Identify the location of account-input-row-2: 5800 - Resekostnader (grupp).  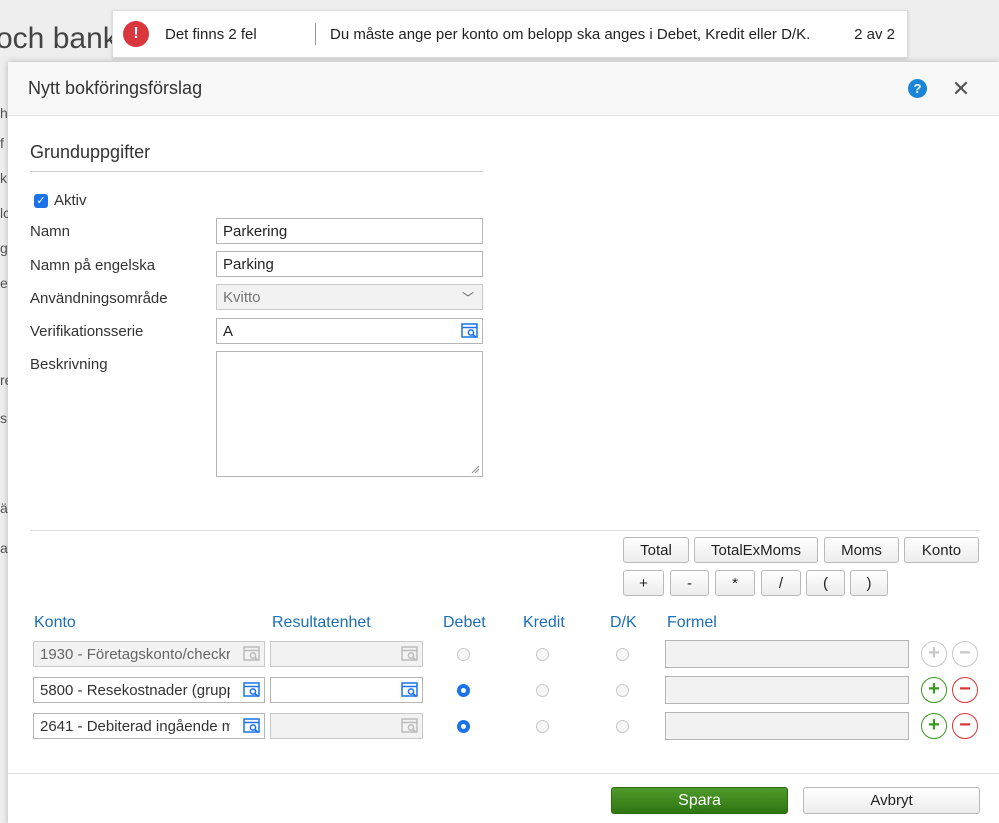
(149, 690).